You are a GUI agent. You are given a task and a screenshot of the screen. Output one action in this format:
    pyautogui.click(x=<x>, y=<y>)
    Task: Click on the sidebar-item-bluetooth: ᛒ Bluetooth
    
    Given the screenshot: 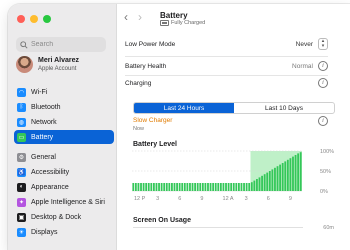 What is the action you would take?
    pyautogui.click(x=64, y=107)
    